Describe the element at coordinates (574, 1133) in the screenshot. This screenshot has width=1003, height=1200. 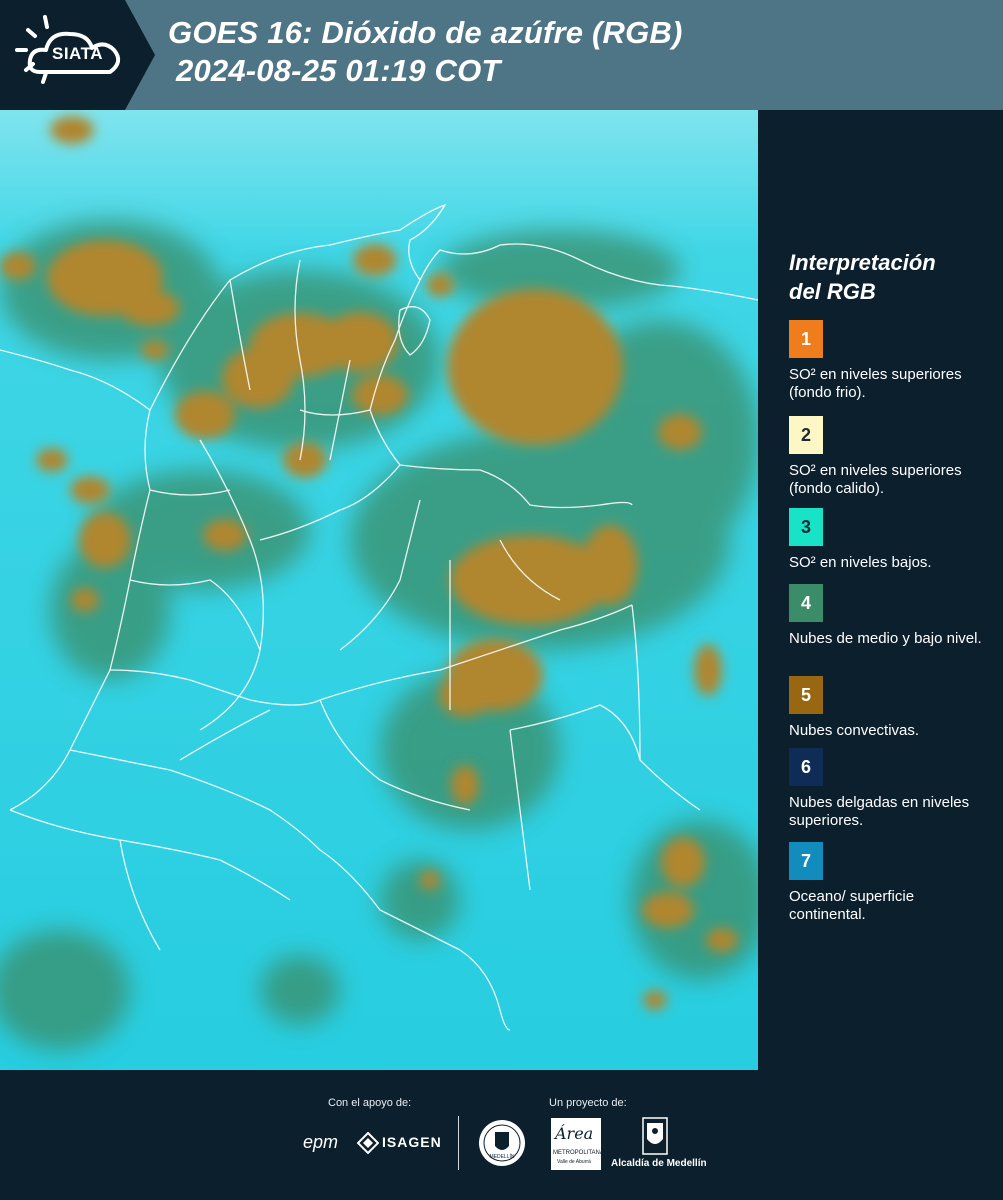
I see `area-logo-text: Área` at that location.